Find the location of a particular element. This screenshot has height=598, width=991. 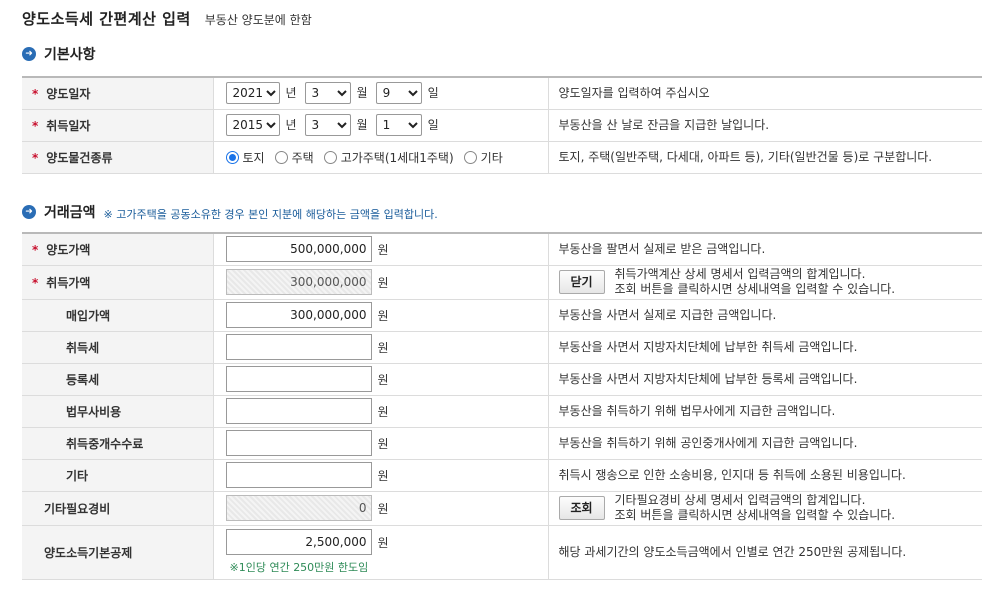

label-property-type: * 양도물건종류 is located at coordinates (118, 157).